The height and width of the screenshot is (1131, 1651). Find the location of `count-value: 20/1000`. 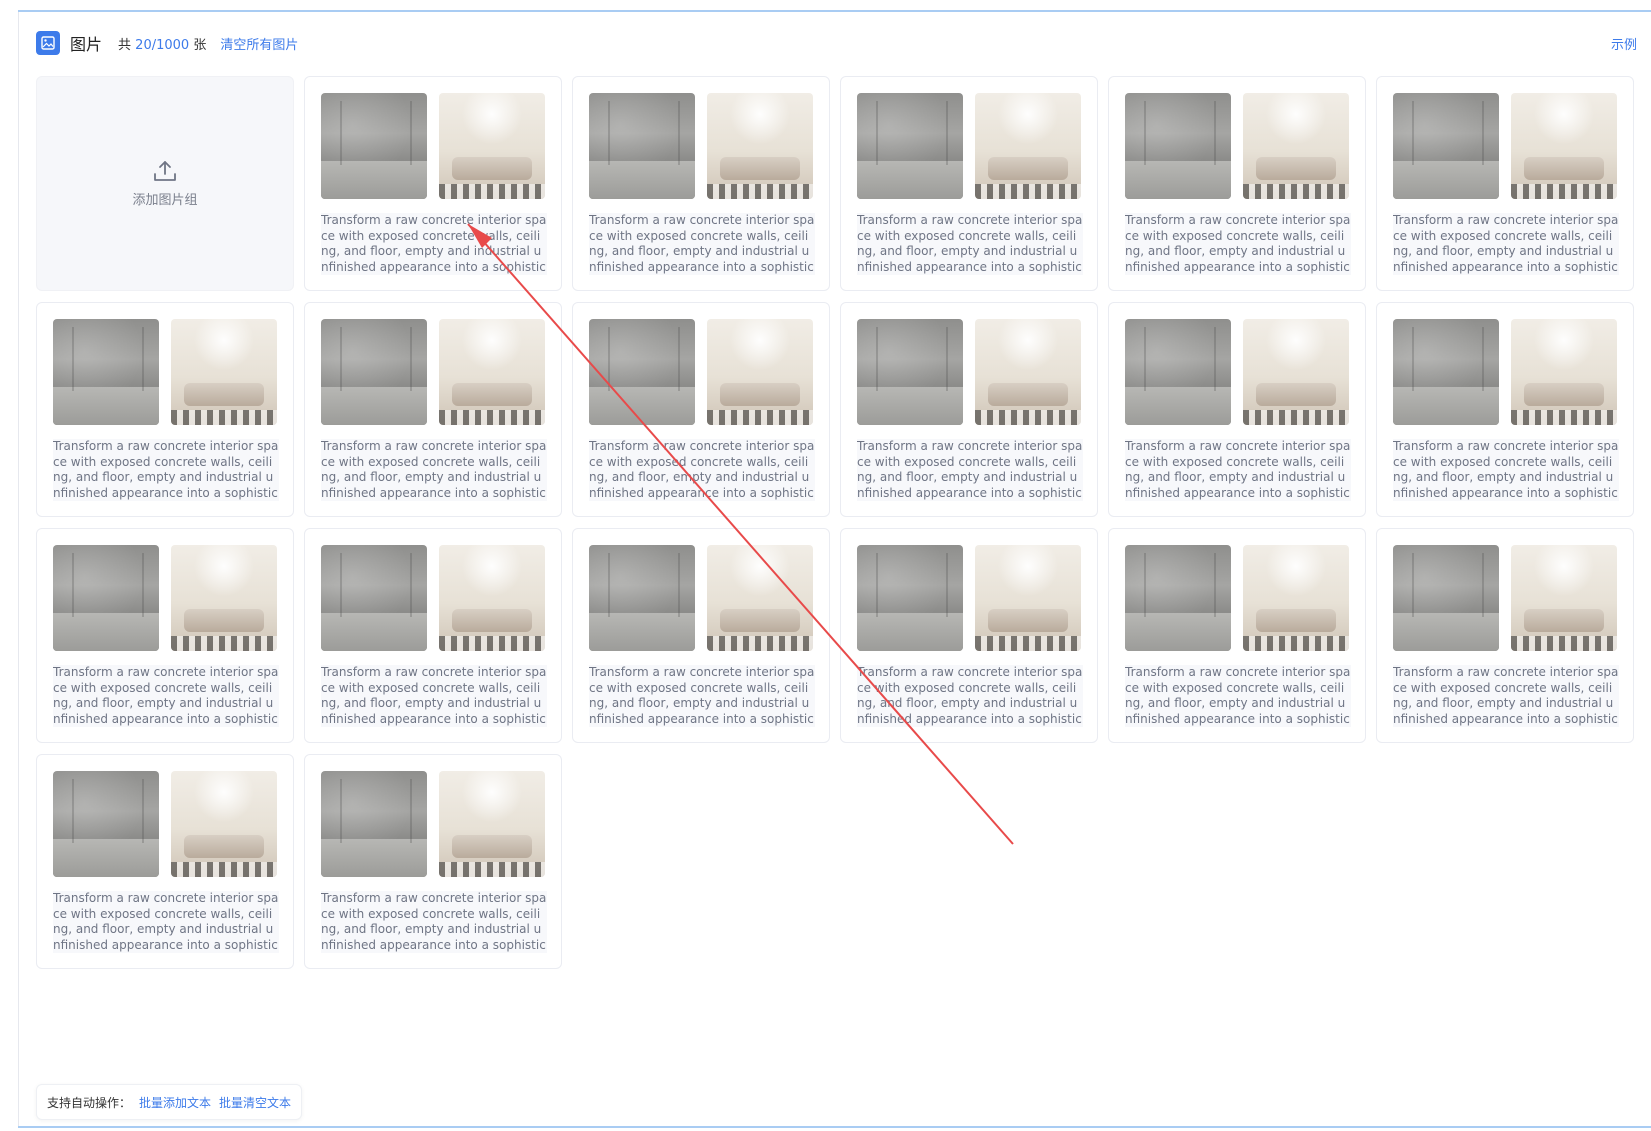

count-value: 20/1000 is located at coordinates (162, 45).